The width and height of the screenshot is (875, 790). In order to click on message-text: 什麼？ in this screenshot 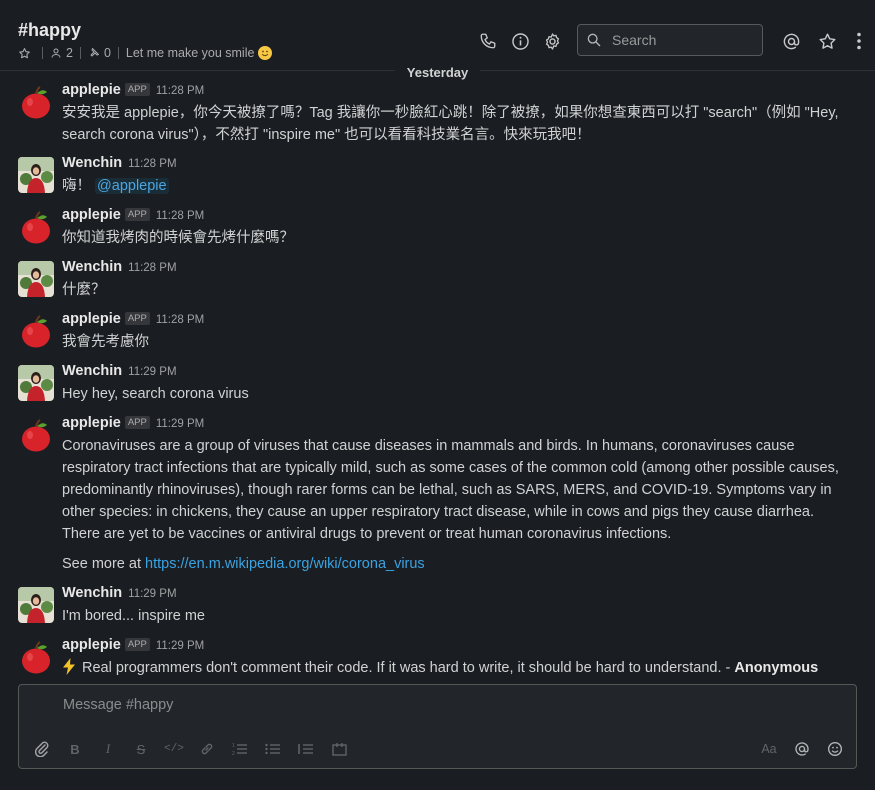, I will do `click(84, 290)`.